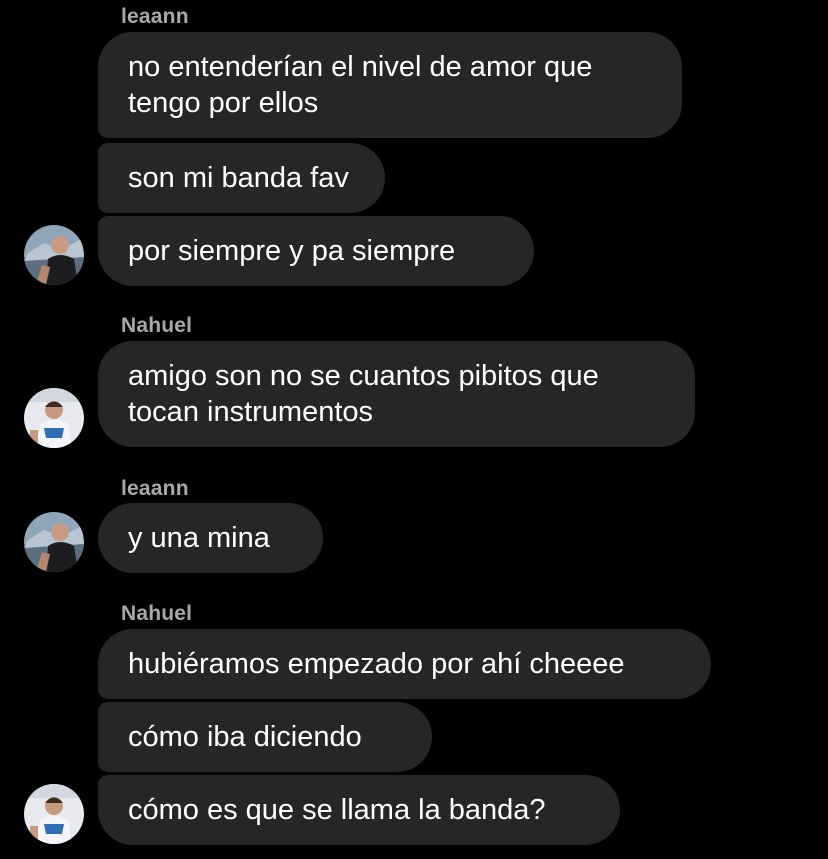 The height and width of the screenshot is (859, 828). Describe the element at coordinates (376, 664) in the screenshot. I see `message-text: hubiéramos empezado por ahí cheeee` at that location.